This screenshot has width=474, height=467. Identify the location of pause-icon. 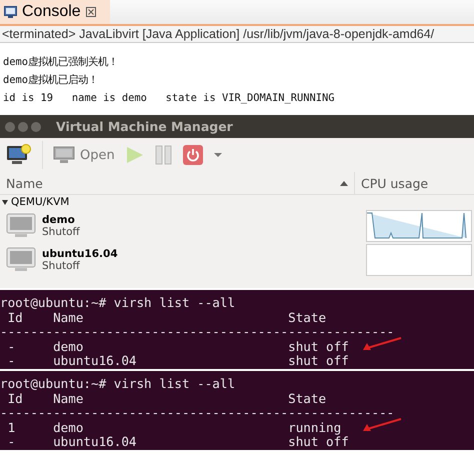
(163, 155).